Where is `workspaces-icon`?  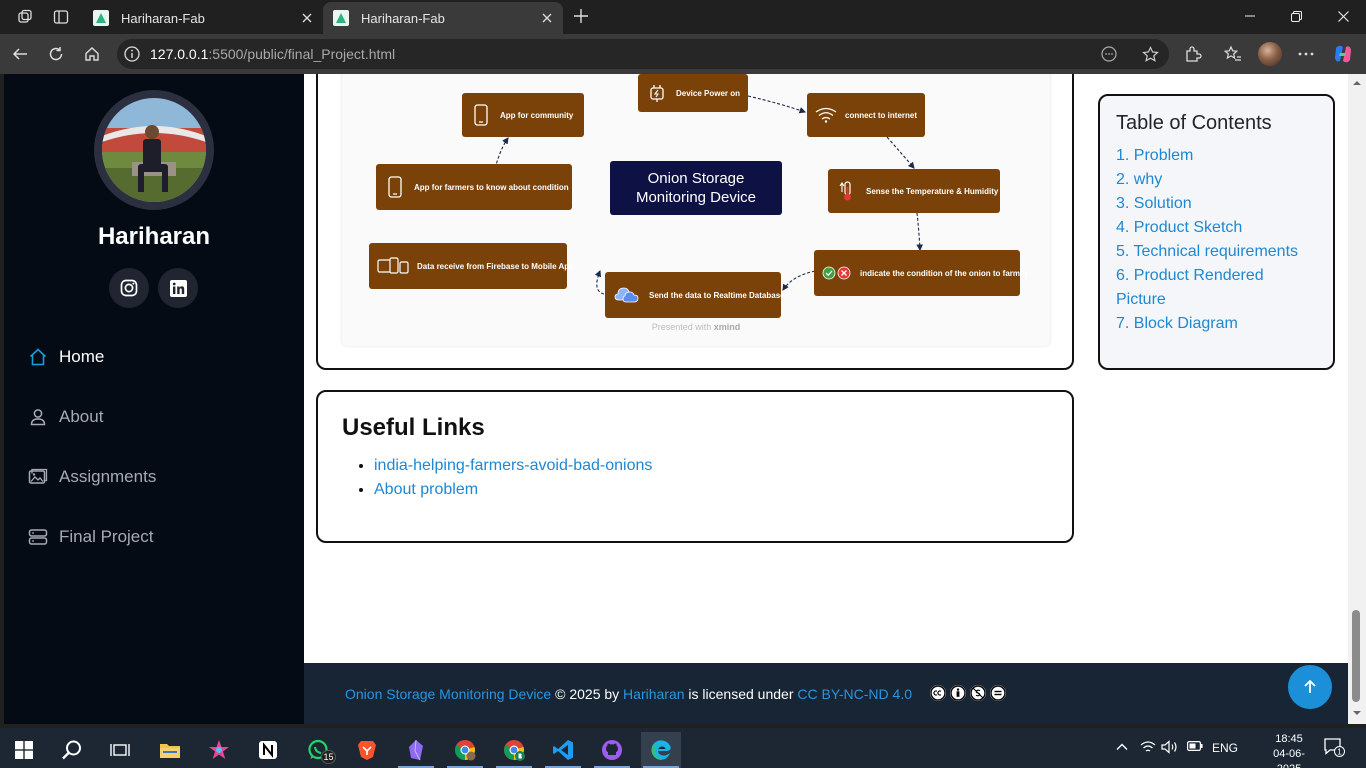 workspaces-icon is located at coordinates (25, 17).